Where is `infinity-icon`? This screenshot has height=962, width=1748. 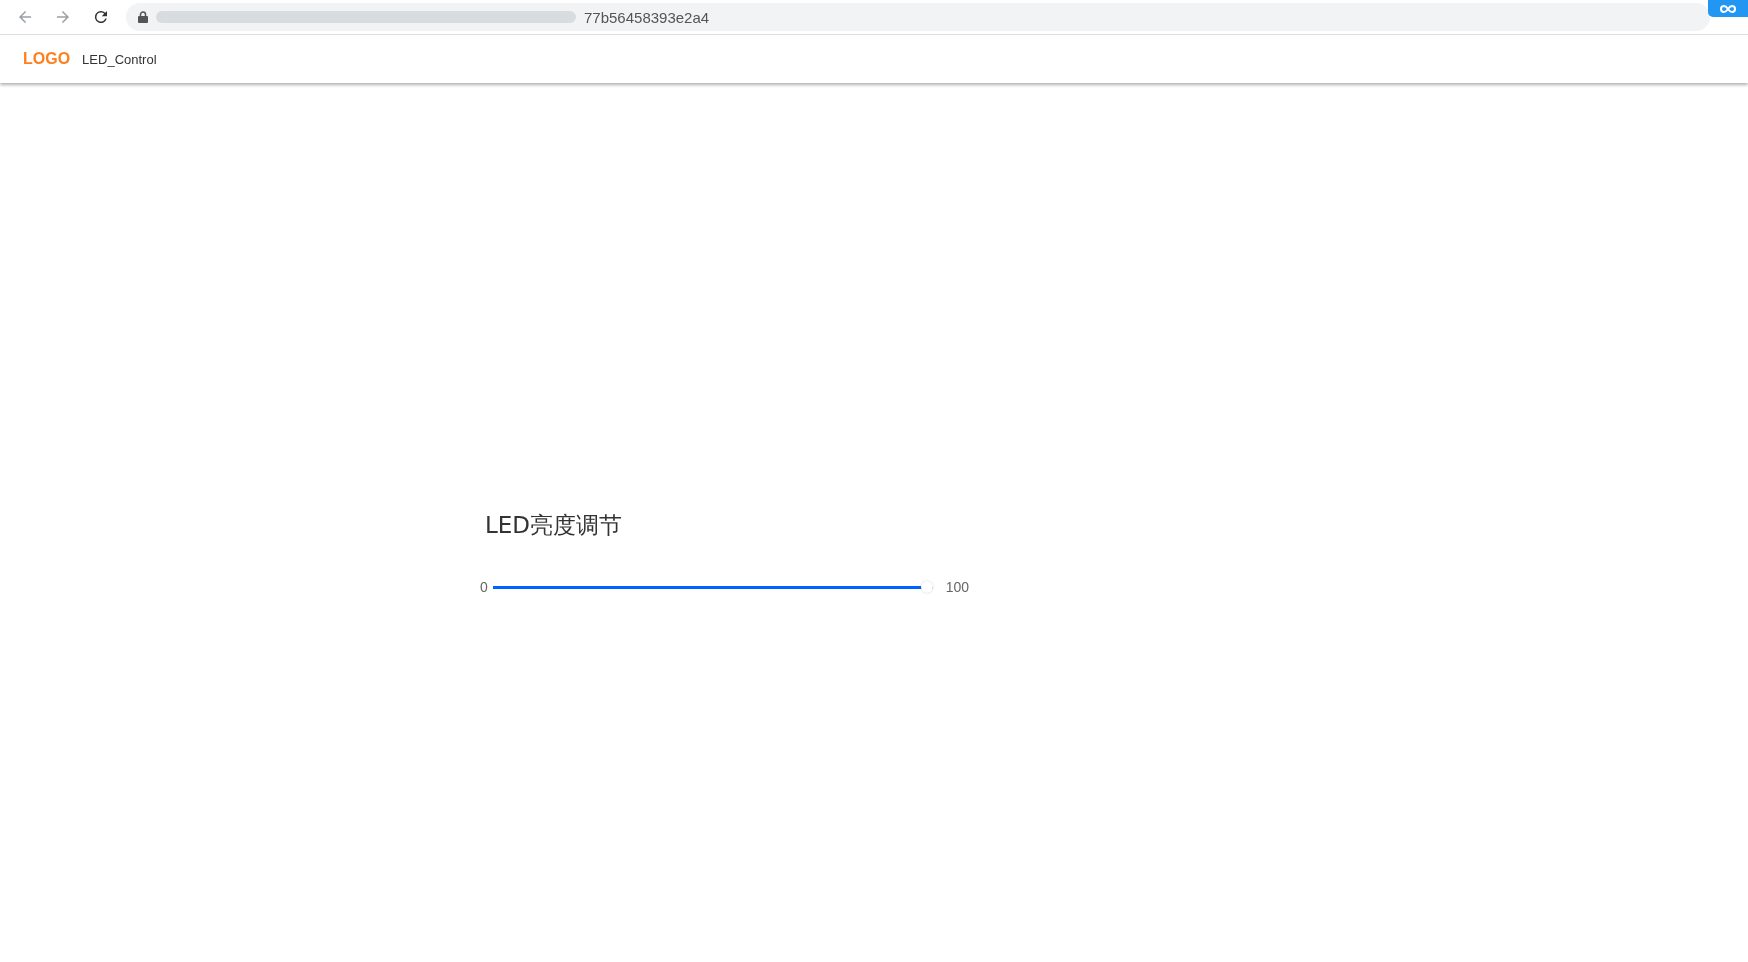 infinity-icon is located at coordinates (1728, 8).